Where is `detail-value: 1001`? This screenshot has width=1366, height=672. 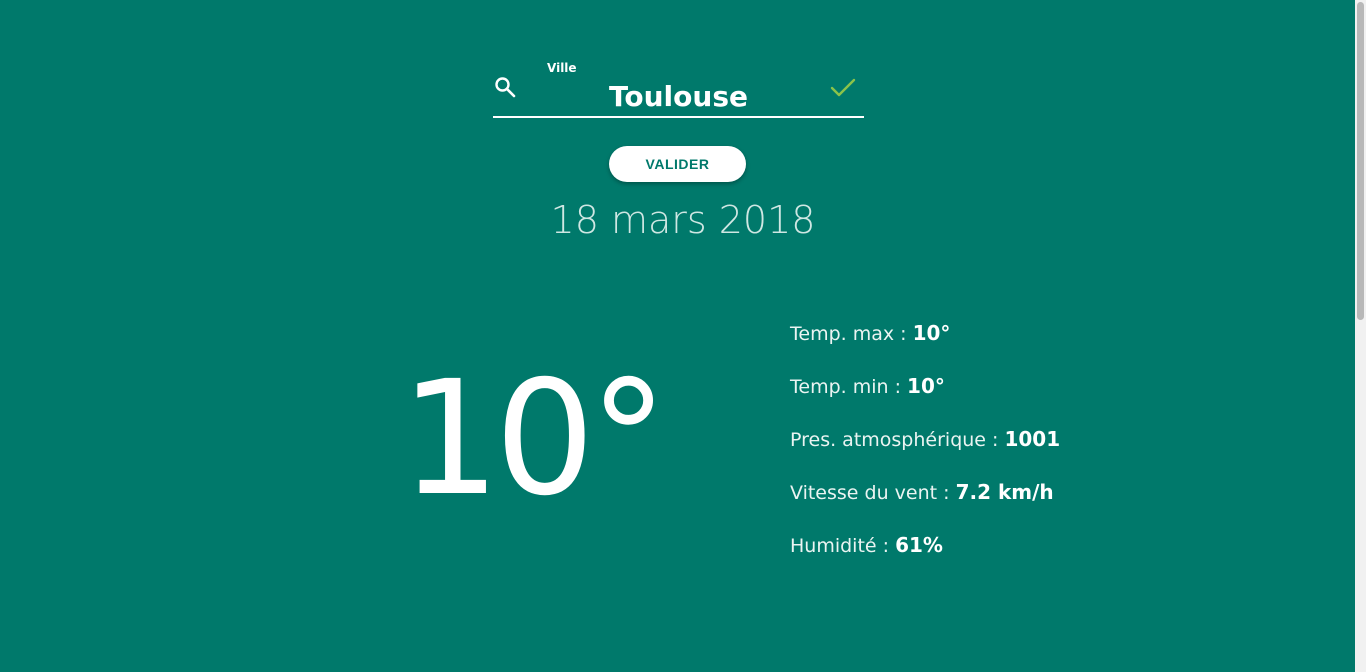
detail-value: 1001 is located at coordinates (1032, 439).